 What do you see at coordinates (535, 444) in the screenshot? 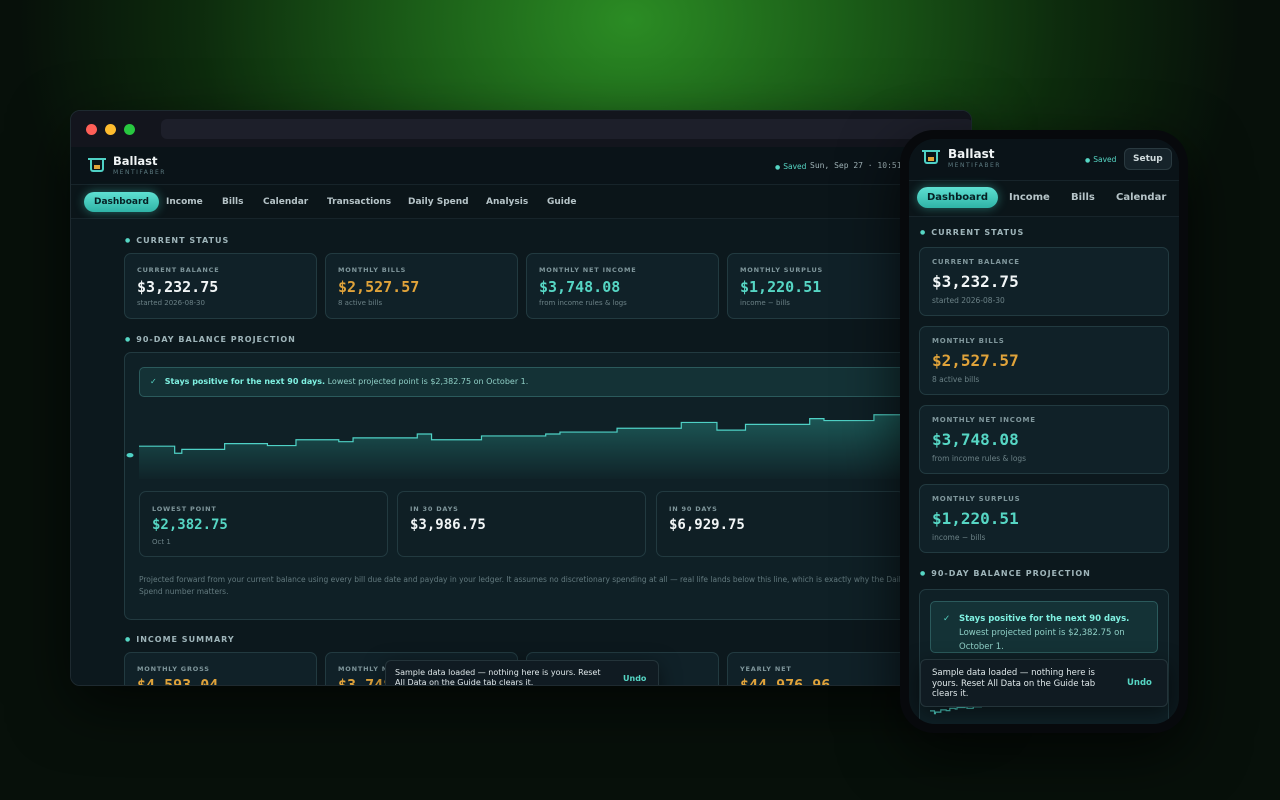
I see `projection-area` at bounding box center [535, 444].